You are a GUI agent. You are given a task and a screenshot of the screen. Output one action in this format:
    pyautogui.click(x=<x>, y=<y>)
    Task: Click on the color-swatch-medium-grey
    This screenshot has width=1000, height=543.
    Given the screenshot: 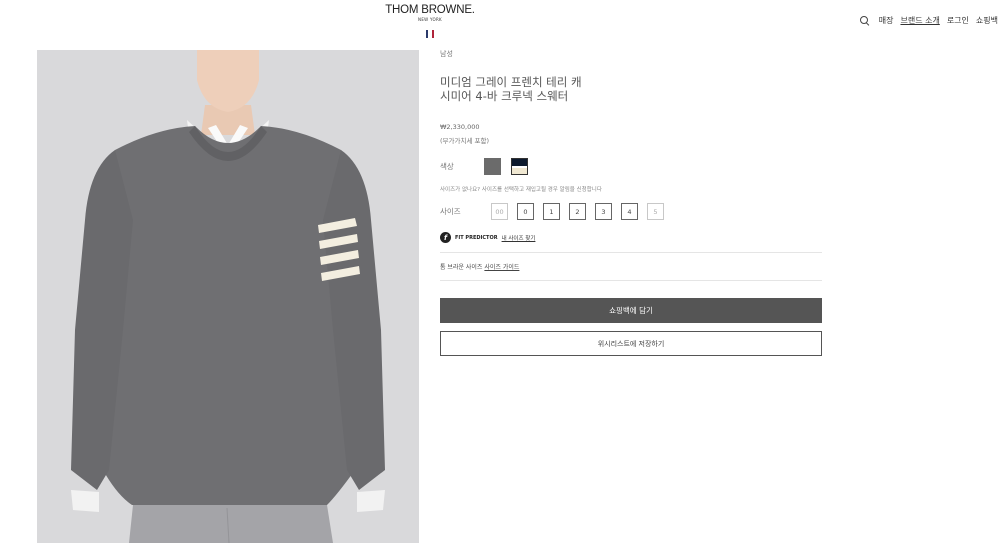 What is the action you would take?
    pyautogui.click(x=492, y=166)
    